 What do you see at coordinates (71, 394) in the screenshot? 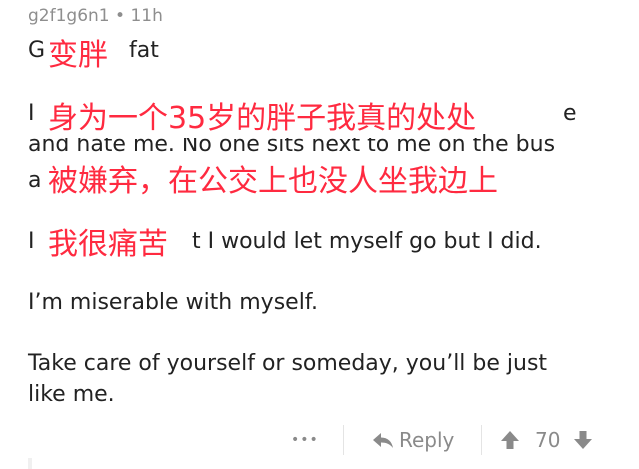
I see `comment-body-line-3: like me.` at bounding box center [71, 394].